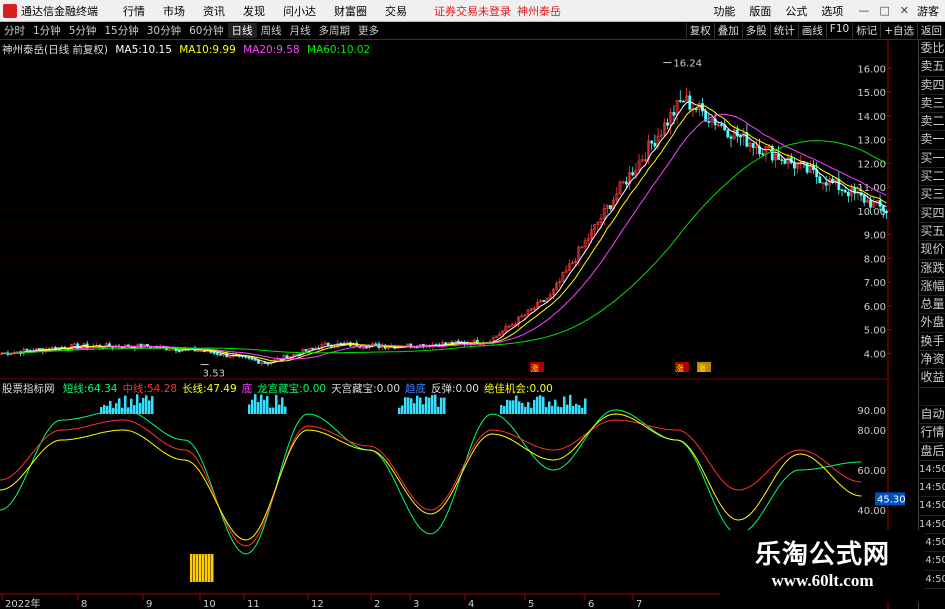 This screenshot has width=945, height=609. Describe the element at coordinates (760, 11) in the screenshot. I see `menu-layout: 版面` at that location.